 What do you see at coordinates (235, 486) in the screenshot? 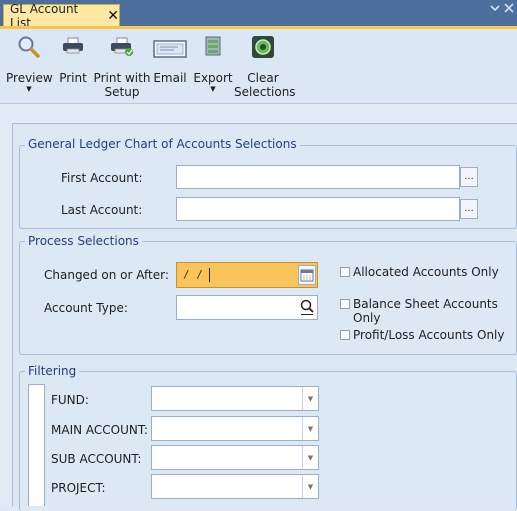
I see `project-dropdown: ▼` at bounding box center [235, 486].